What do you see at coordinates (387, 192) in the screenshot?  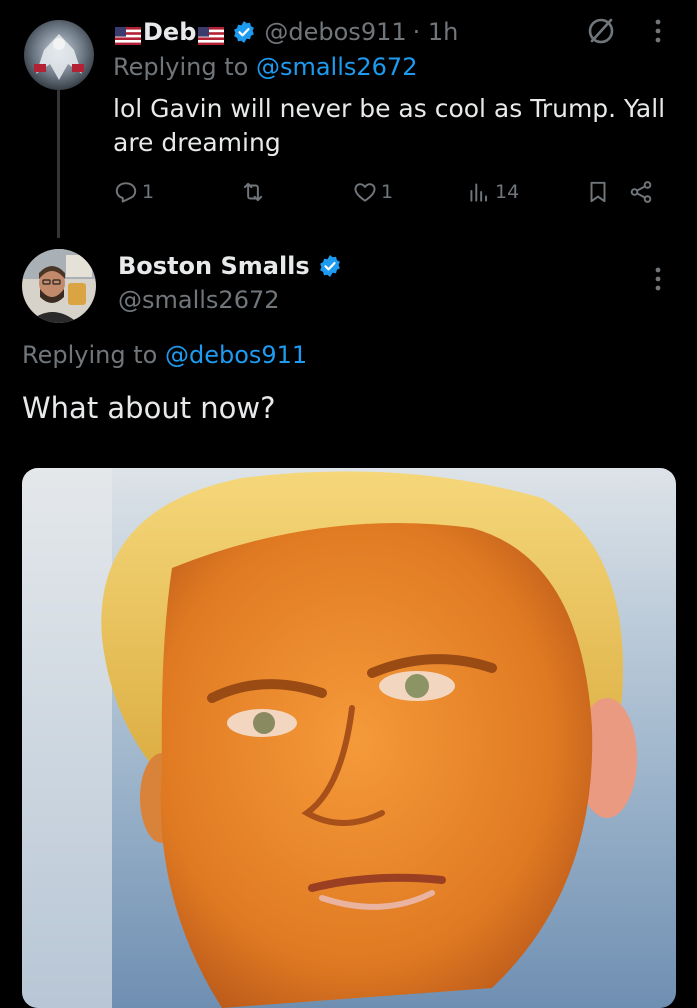 I see `like-count: 1` at bounding box center [387, 192].